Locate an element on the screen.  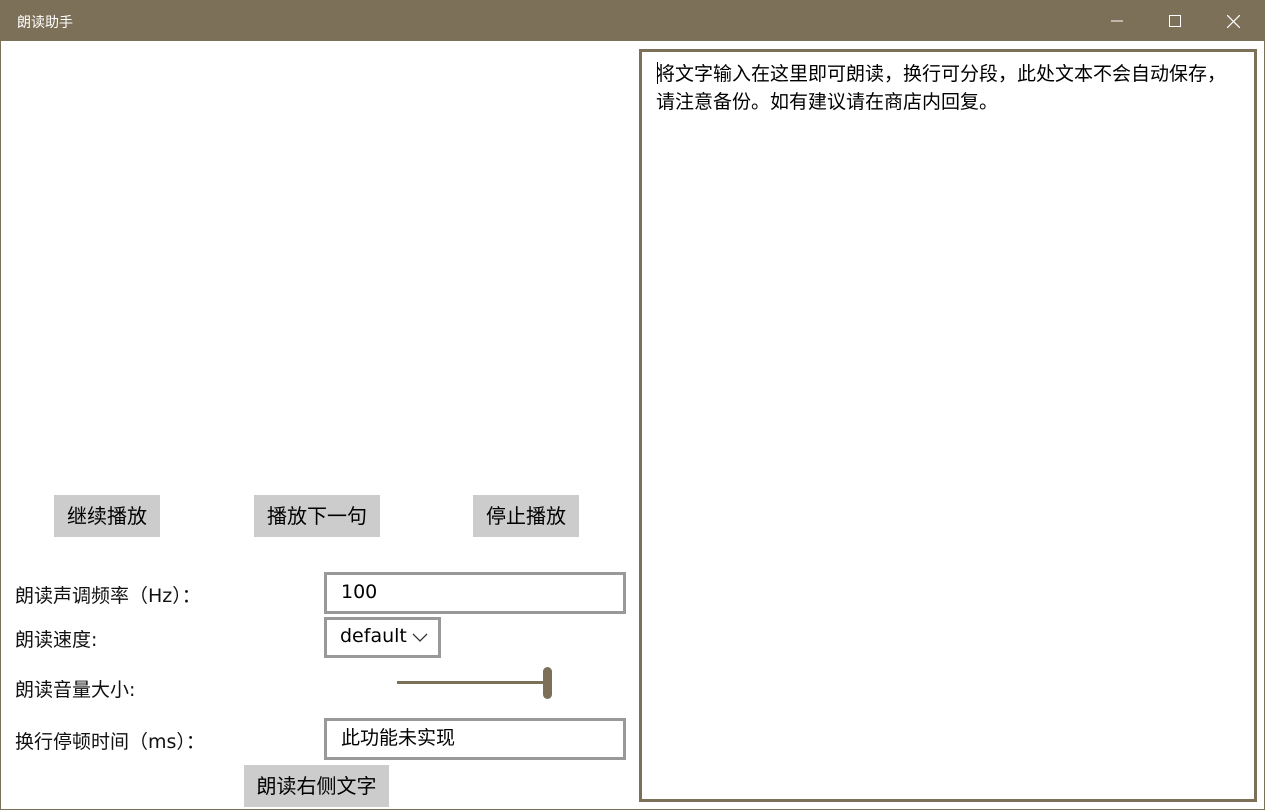
pitch-label: 朗读声调频率（Hz）： is located at coordinates (108, 596).